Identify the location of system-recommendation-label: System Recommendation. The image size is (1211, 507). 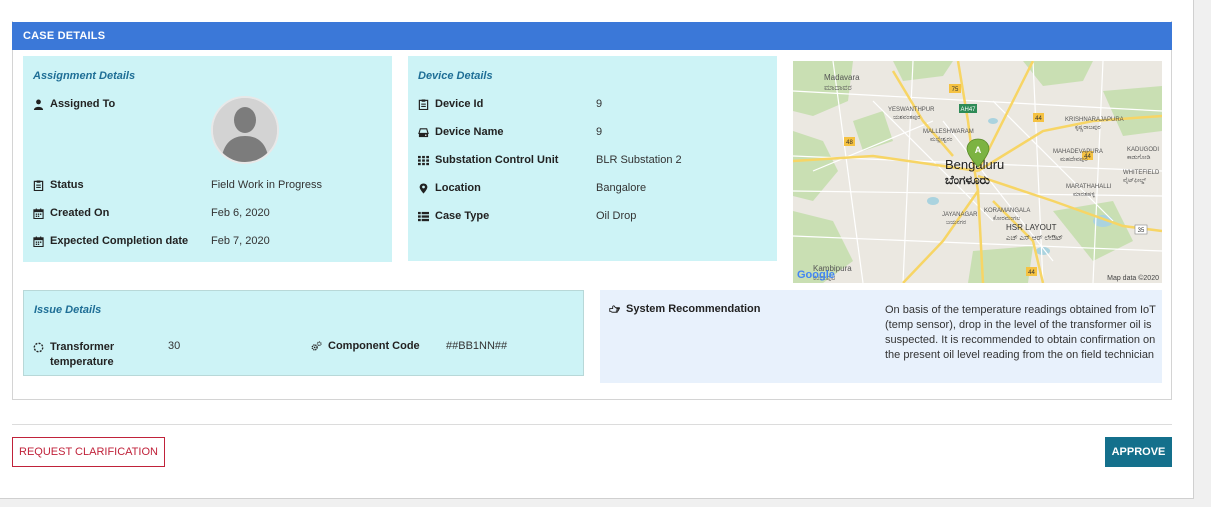
(684, 309).